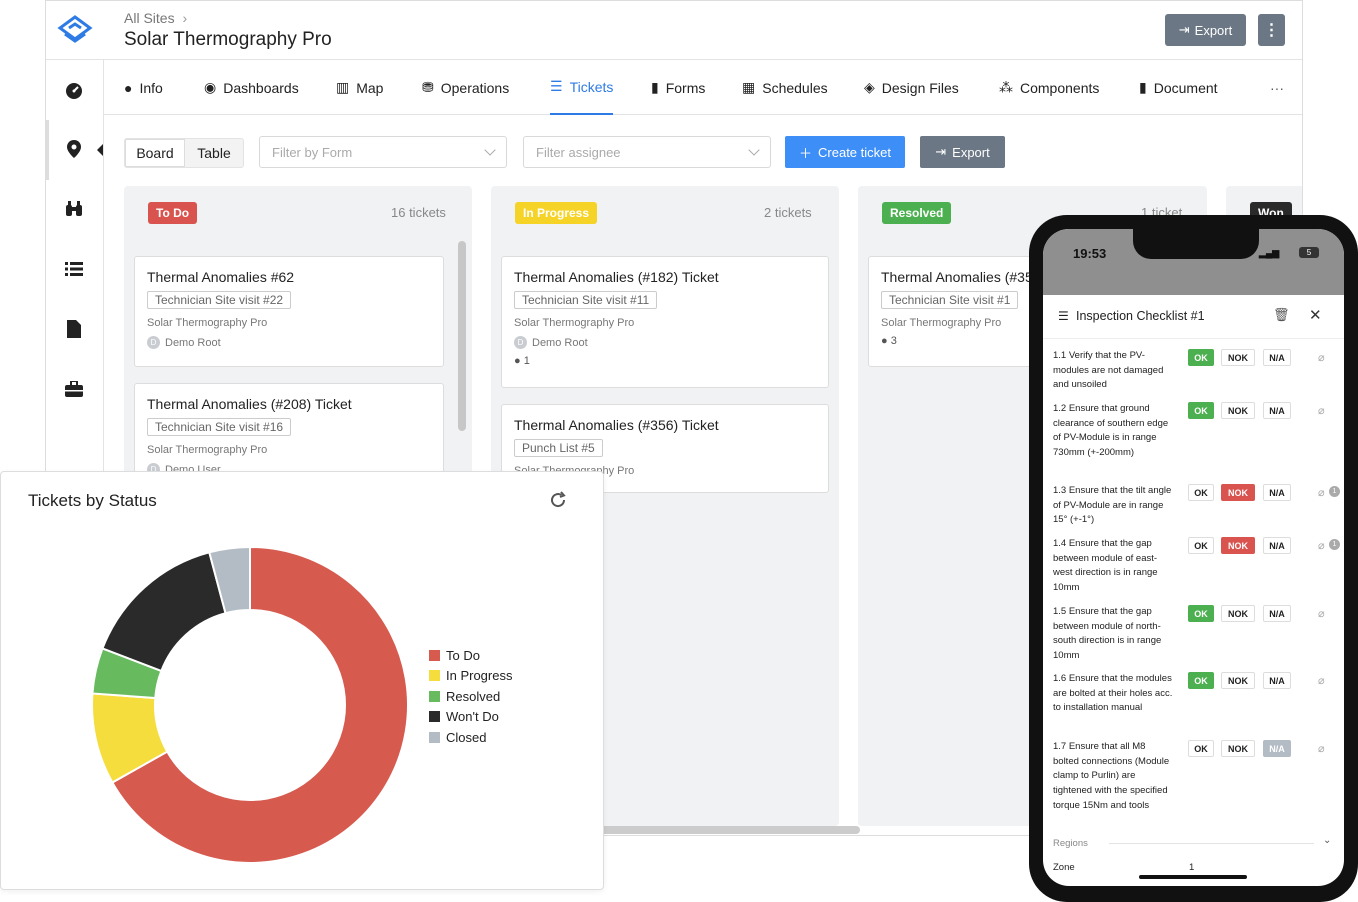 This screenshot has width=1358, height=902. I want to click on ticket-title: Thermal Anomalies #62, so click(221, 277).